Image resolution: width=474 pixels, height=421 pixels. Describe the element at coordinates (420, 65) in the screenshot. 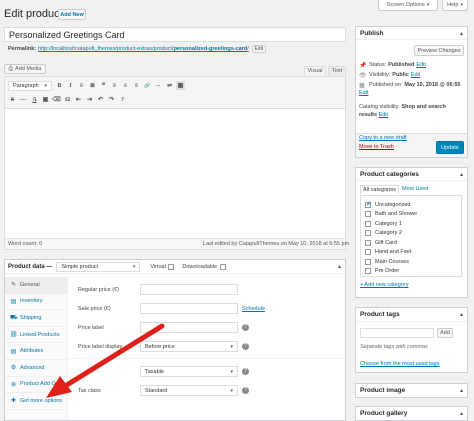

I see `status-edit-link: Edit` at that location.